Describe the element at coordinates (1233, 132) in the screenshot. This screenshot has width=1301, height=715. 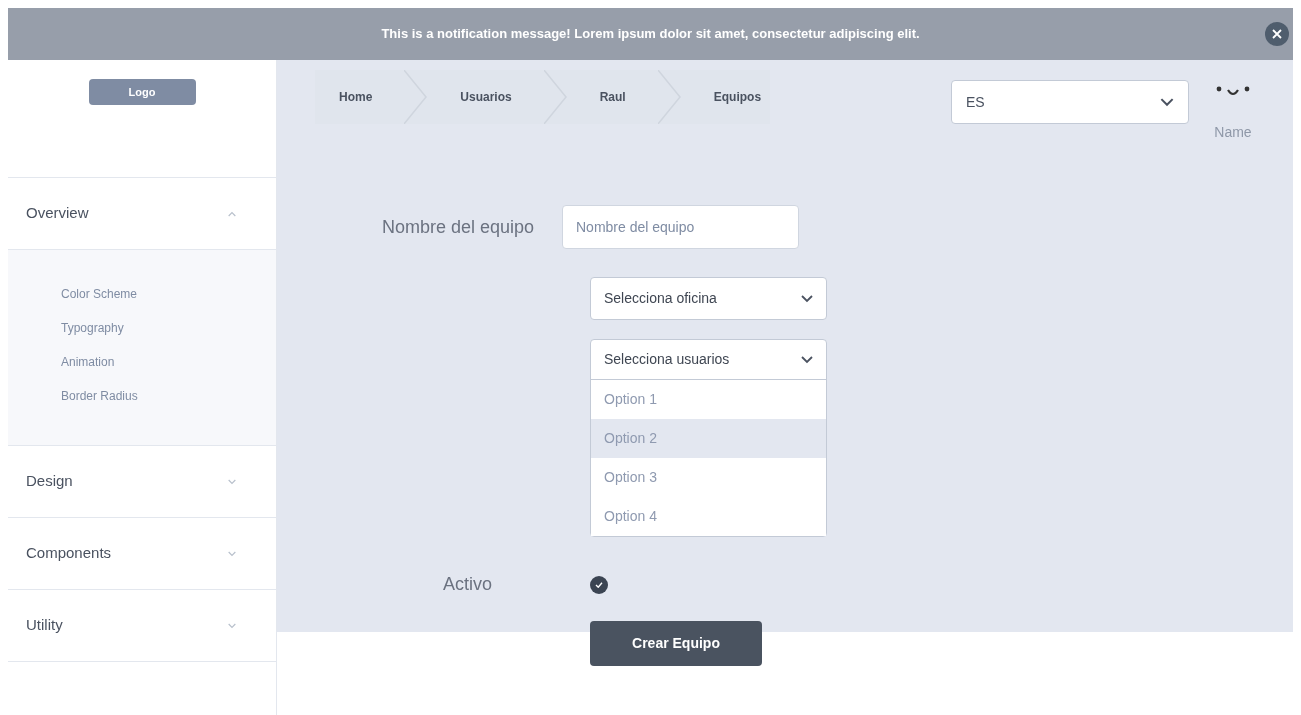
I see `user-name: Name` at that location.